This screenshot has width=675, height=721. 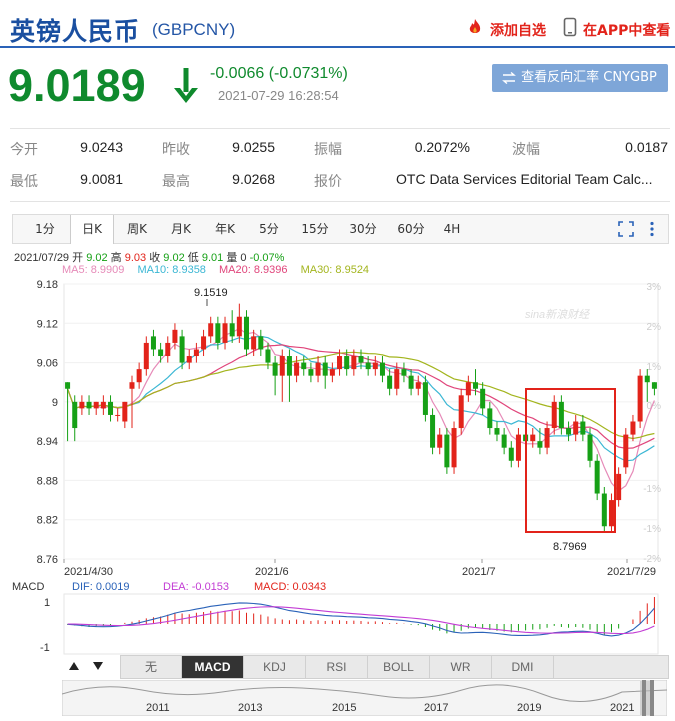 What do you see at coordinates (328, 181) in the screenshot?
I see `stat-label: 报价` at bounding box center [328, 181].